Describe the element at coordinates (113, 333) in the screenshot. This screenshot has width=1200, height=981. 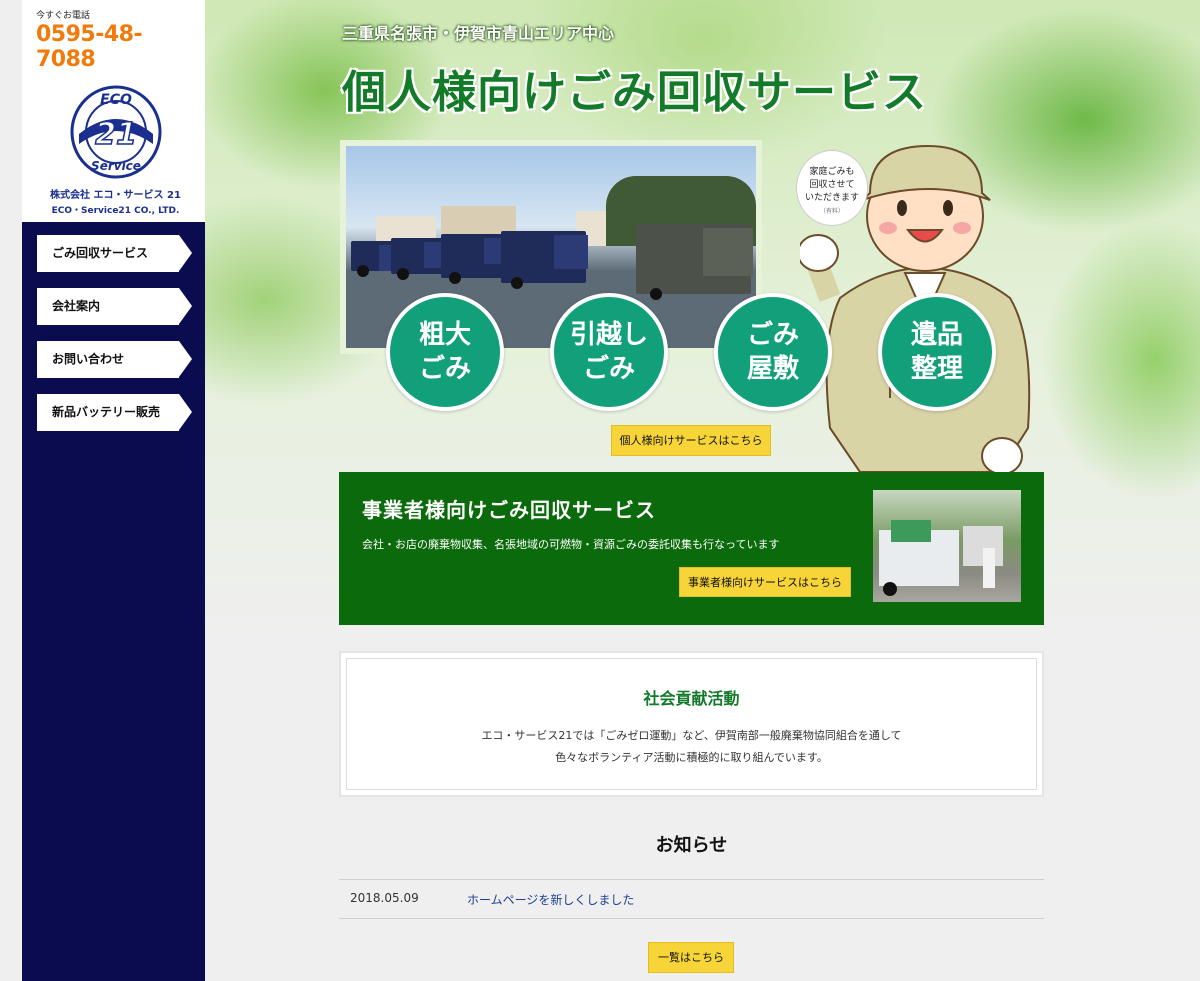
I see `main-nav: ごみ回収サービス 会社案内 お問い合わせ 新品バッテリー販売` at that location.